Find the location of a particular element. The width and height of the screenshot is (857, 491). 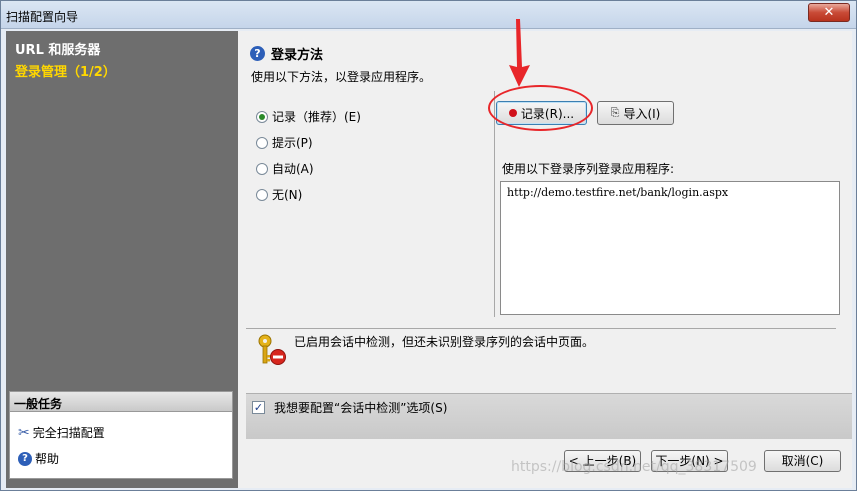

sequence-label: 使用以下登录序列登录应用程序: is located at coordinates (588, 169).